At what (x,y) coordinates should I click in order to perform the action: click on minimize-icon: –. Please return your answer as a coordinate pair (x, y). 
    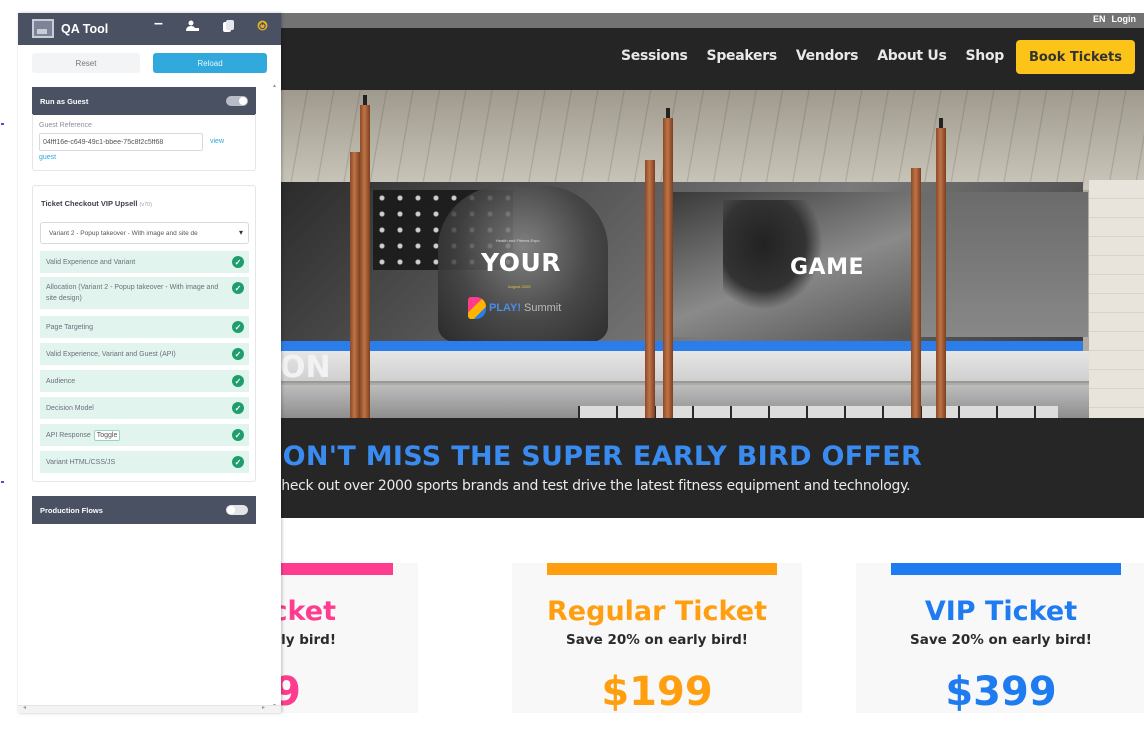
    Looking at the image, I should click on (158, 24).